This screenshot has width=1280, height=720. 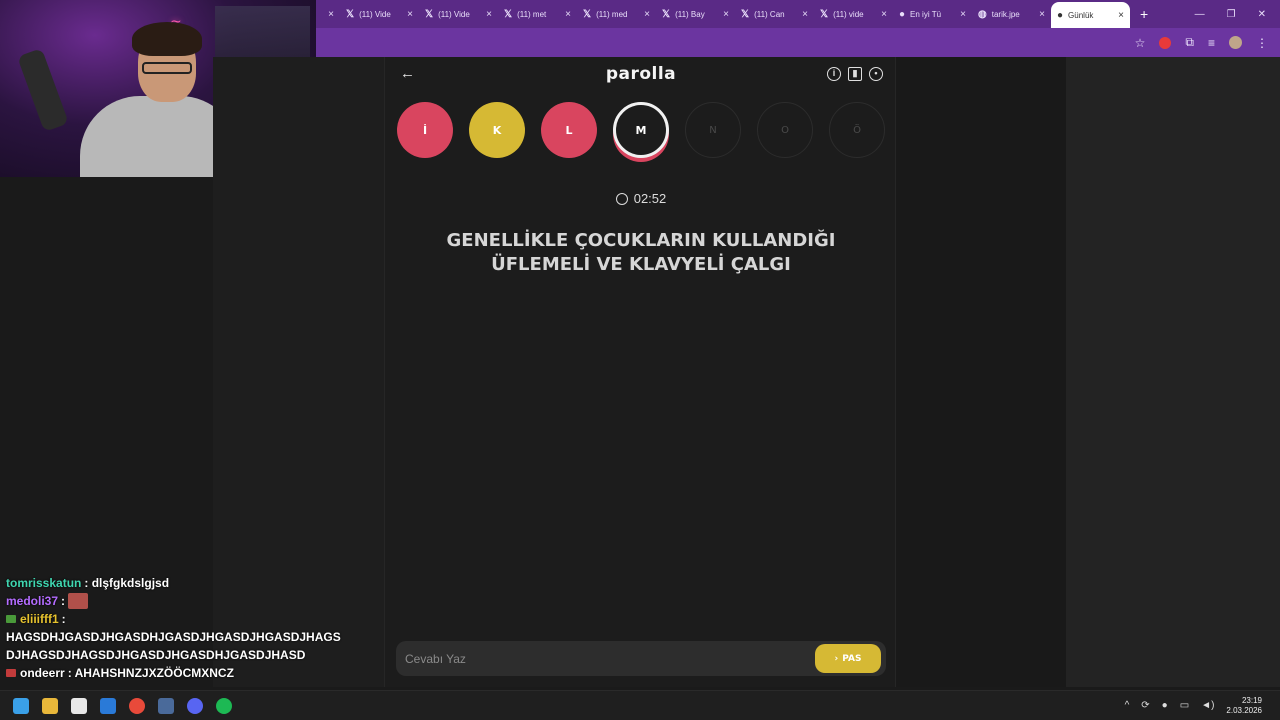 I want to click on extension-icon, so click(x=1165, y=42).